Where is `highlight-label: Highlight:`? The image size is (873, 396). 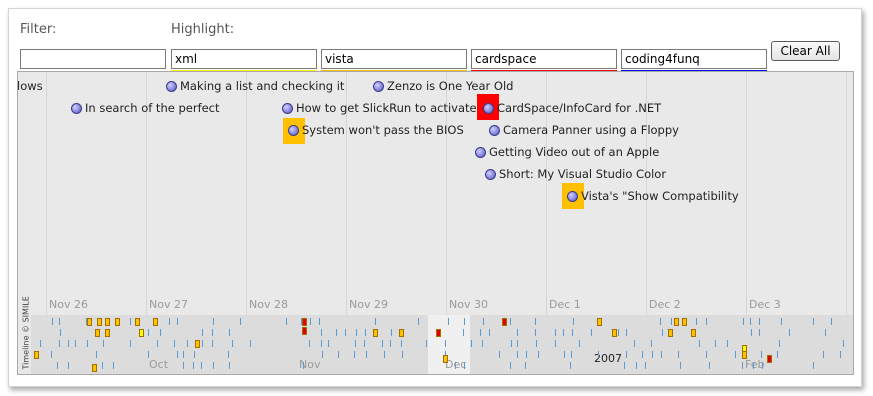 highlight-label: Highlight: is located at coordinates (203, 29).